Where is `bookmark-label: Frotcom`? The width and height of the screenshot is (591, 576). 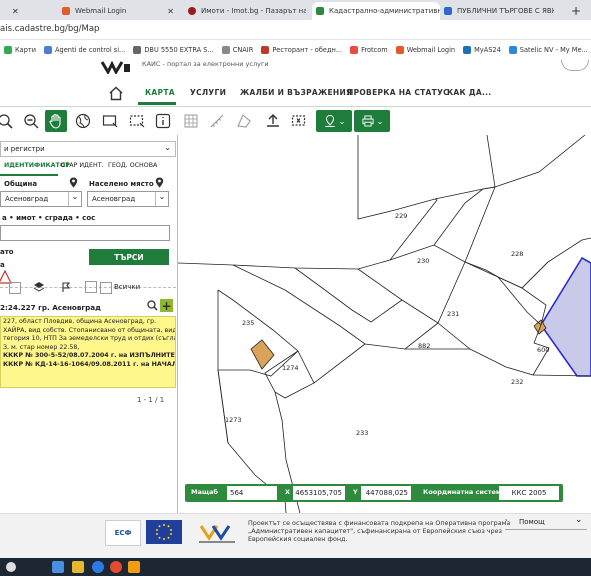
bookmark-label: Frotcom is located at coordinates (374, 50).